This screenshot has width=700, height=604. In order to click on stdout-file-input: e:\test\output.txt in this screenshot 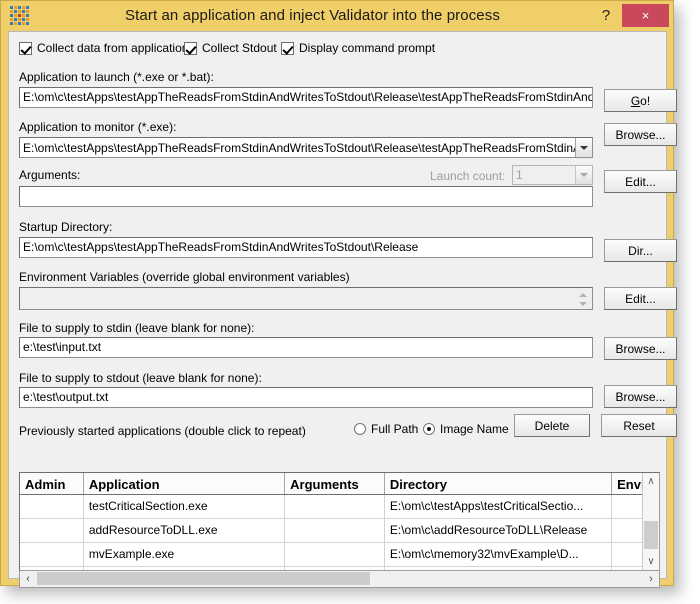, I will do `click(306, 397)`.